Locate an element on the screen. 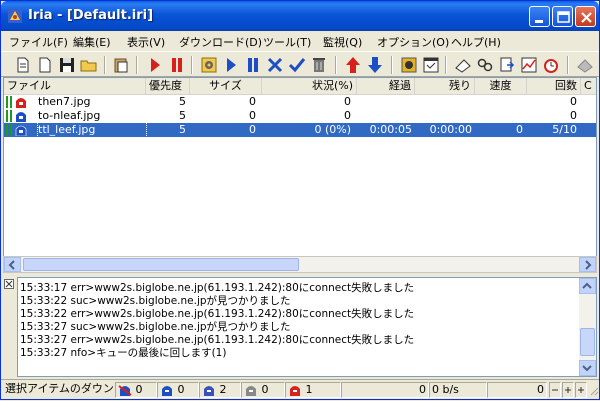  remaining-value: 0:00:00 is located at coordinates (450, 129).